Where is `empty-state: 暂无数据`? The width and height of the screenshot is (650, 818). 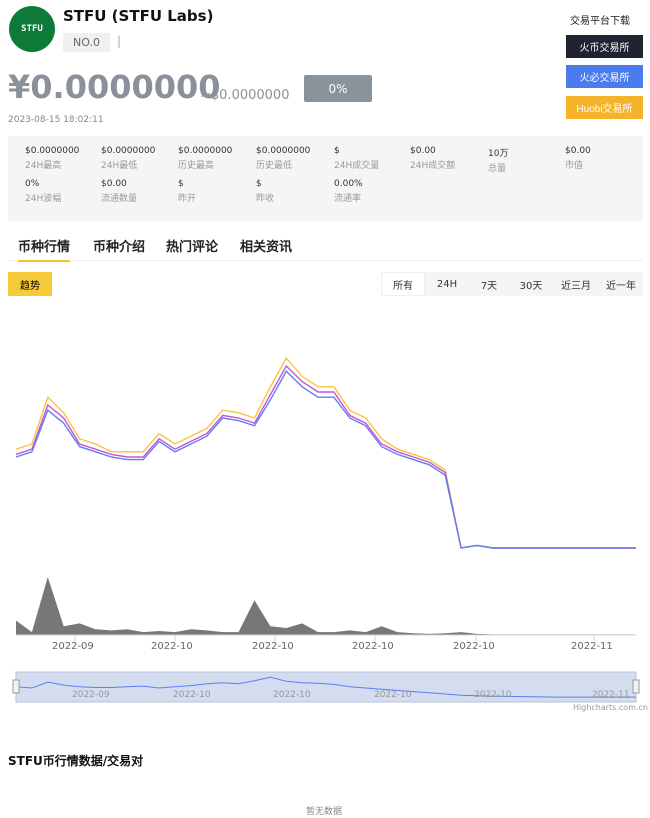
empty-state: 暂无数据 is located at coordinates (324, 812).